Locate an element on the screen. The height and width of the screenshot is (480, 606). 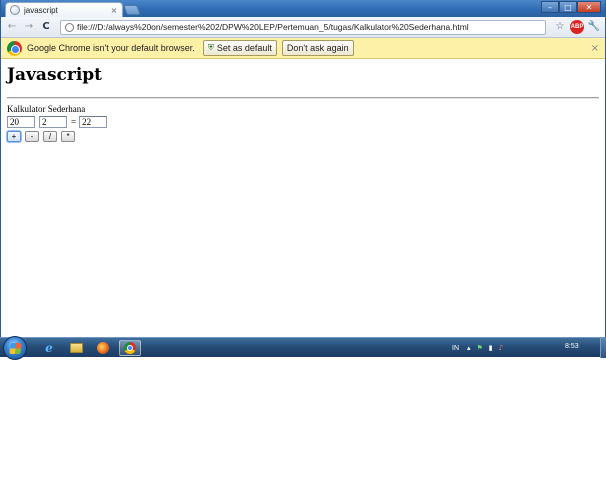
back-icon: ← is located at coordinates (12, 27).